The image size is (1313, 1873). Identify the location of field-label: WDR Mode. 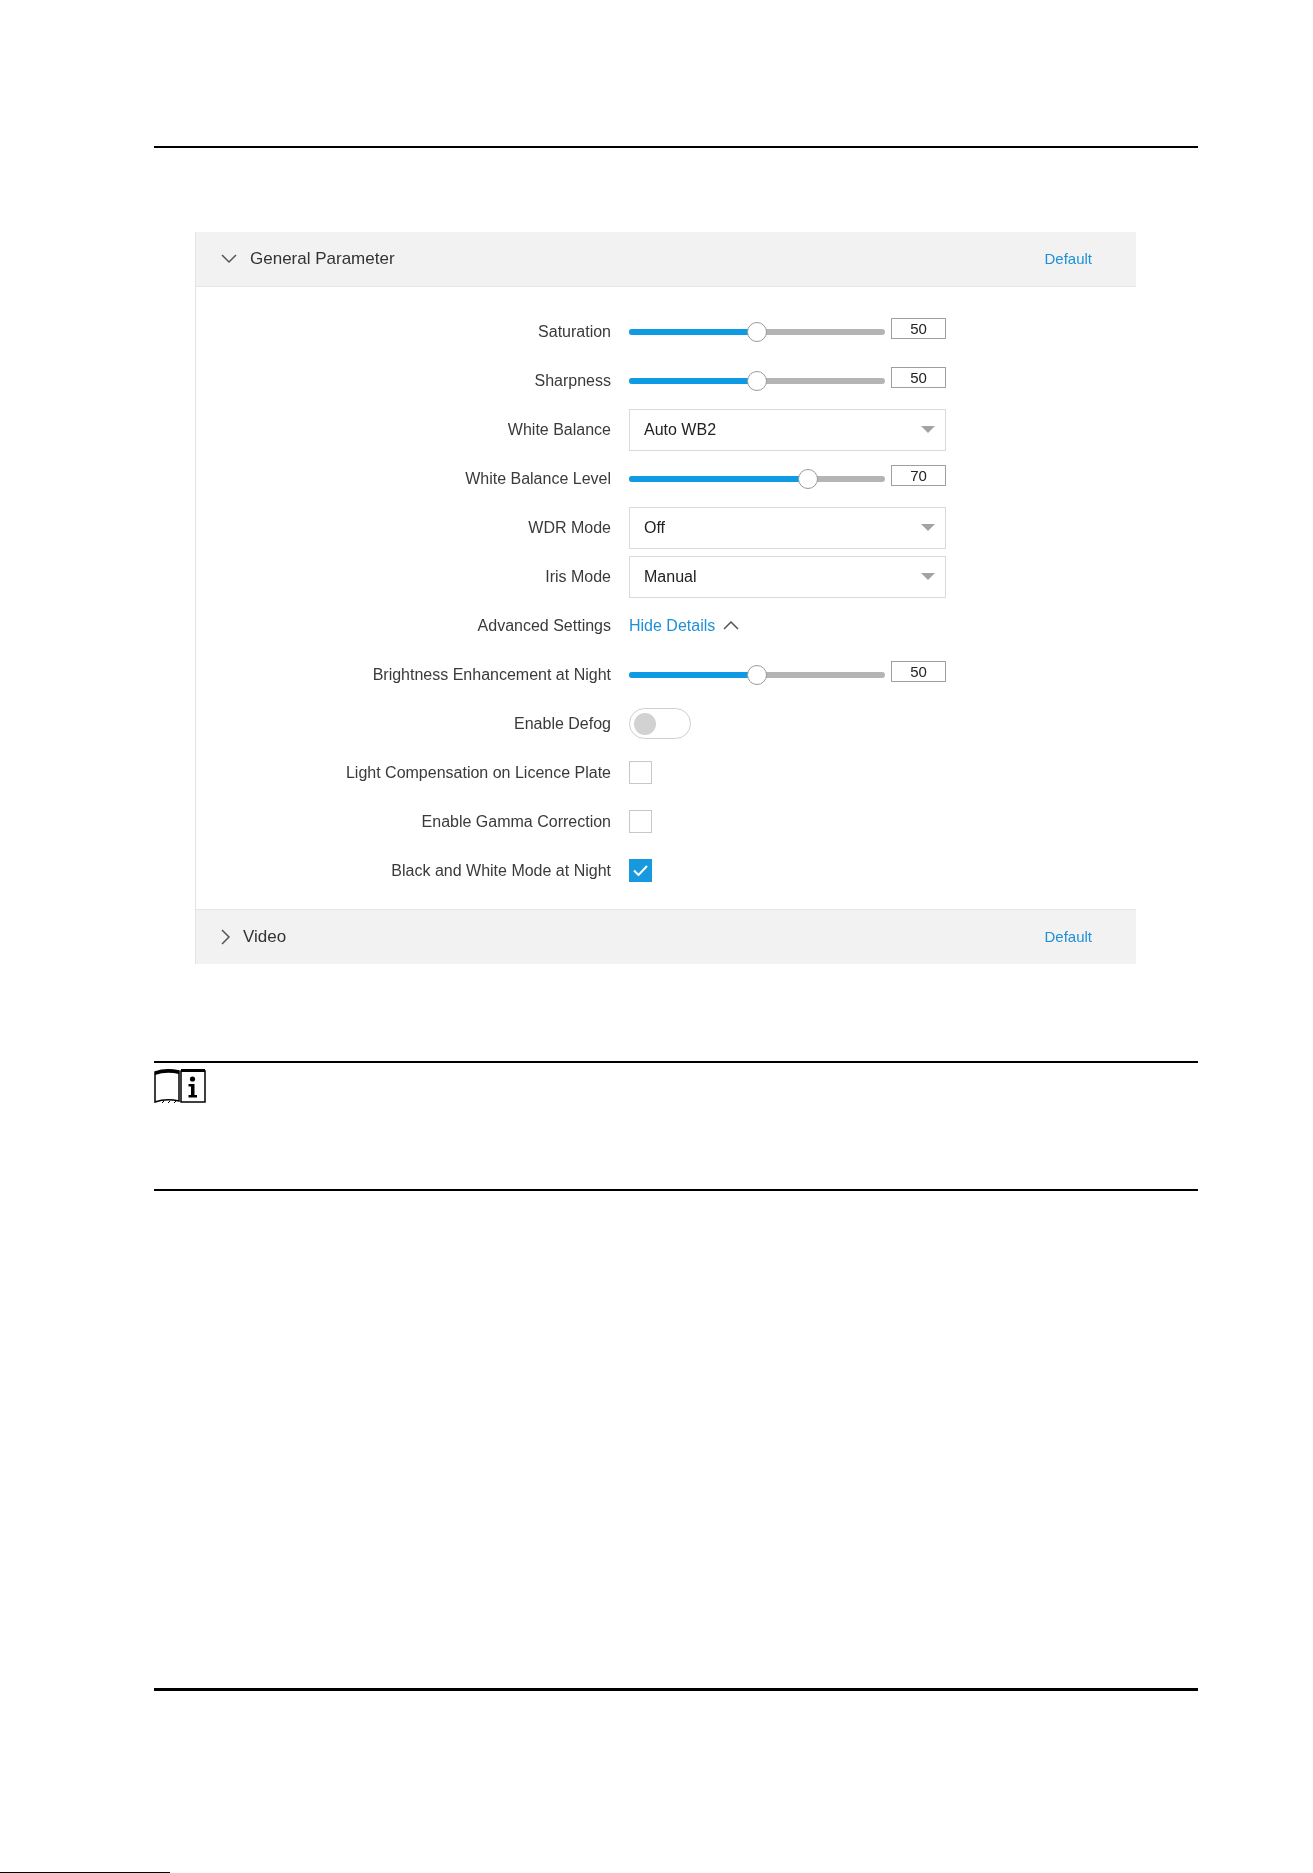
(569, 527).